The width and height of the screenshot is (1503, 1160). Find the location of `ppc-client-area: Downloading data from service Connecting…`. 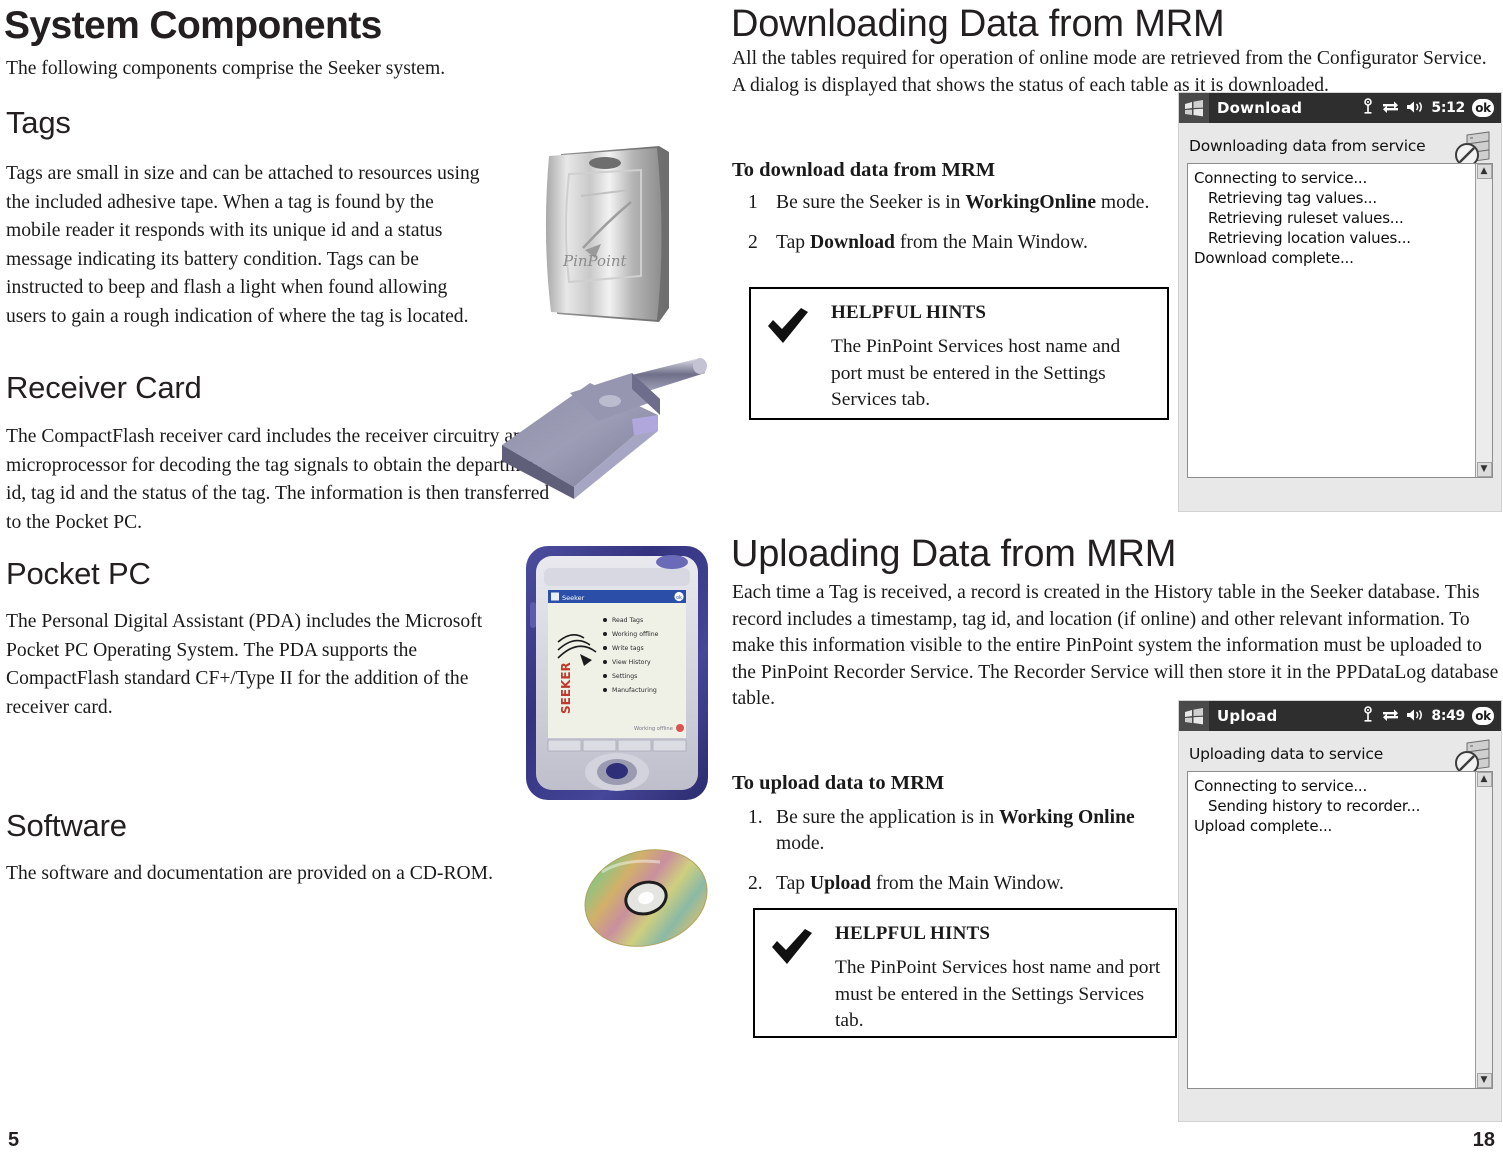

ppc-client-area: Downloading data from service Connecting… is located at coordinates (1340, 300).